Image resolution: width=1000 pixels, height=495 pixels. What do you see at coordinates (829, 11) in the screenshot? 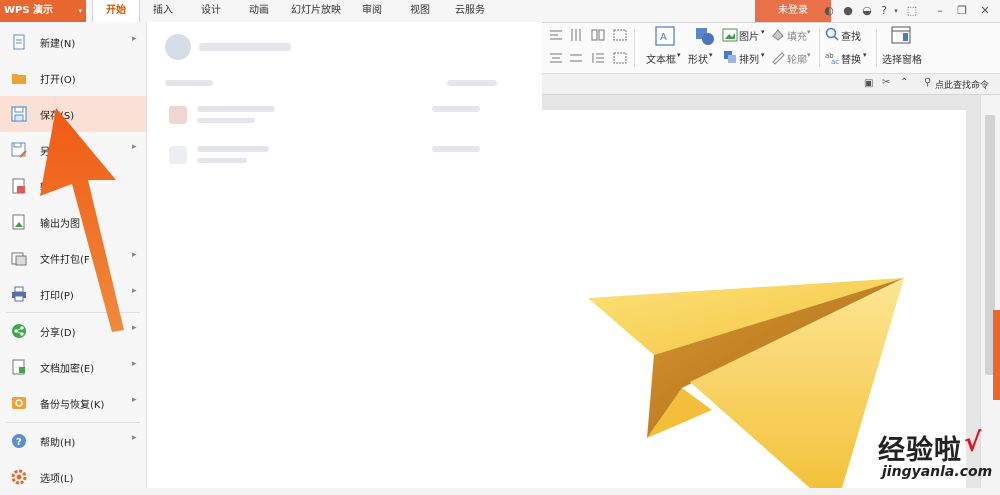
I see `skin-icon: ◐` at bounding box center [829, 11].